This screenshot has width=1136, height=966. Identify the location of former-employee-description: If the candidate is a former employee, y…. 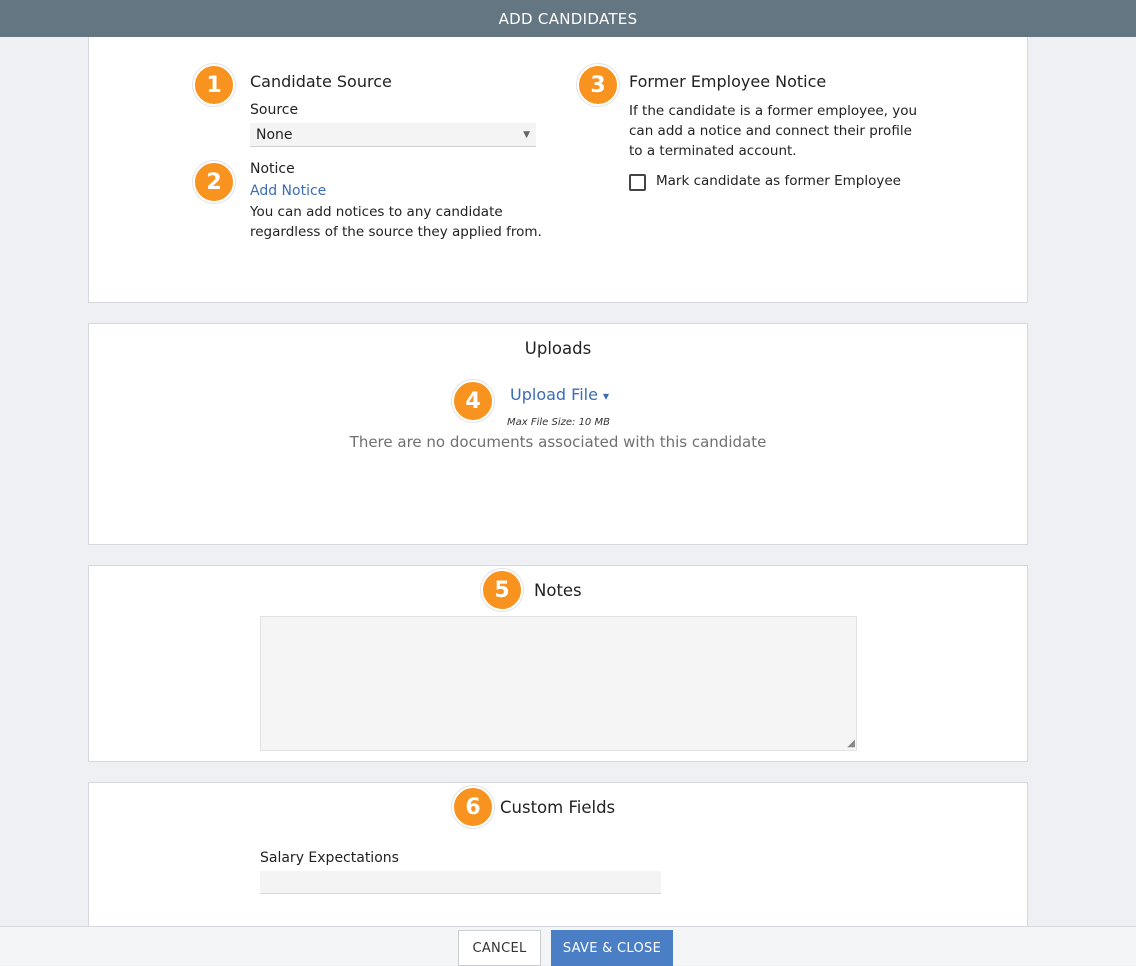
(773, 131).